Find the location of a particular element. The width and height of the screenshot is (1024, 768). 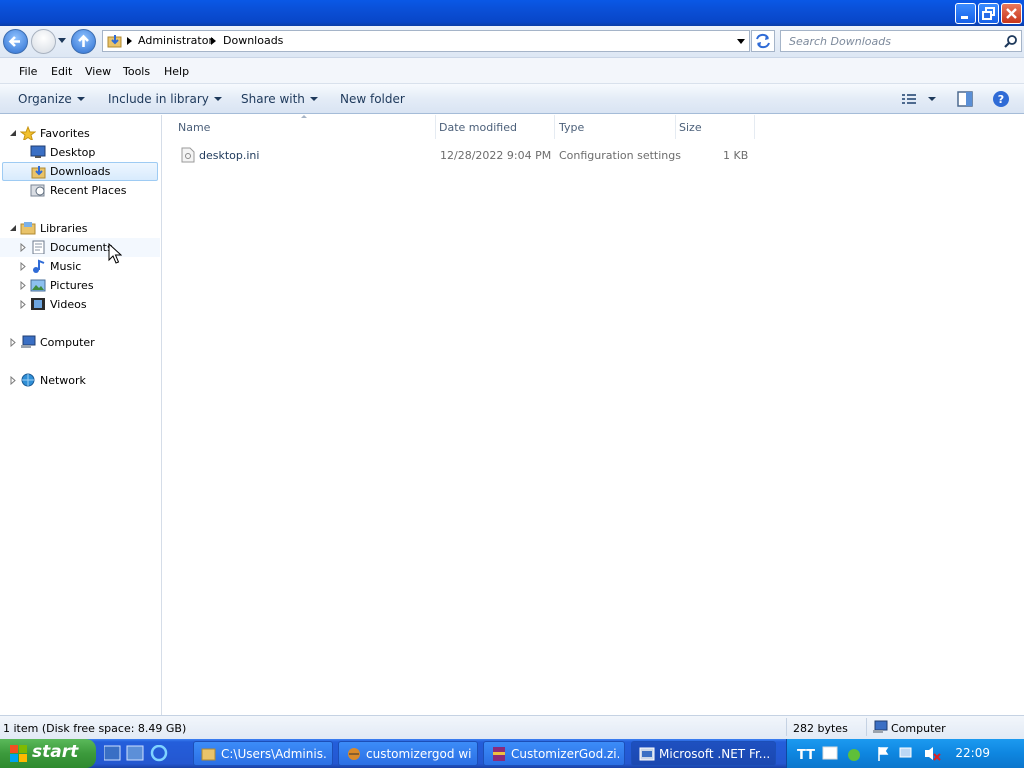

file-type: Configuration settings is located at coordinates (620, 155).